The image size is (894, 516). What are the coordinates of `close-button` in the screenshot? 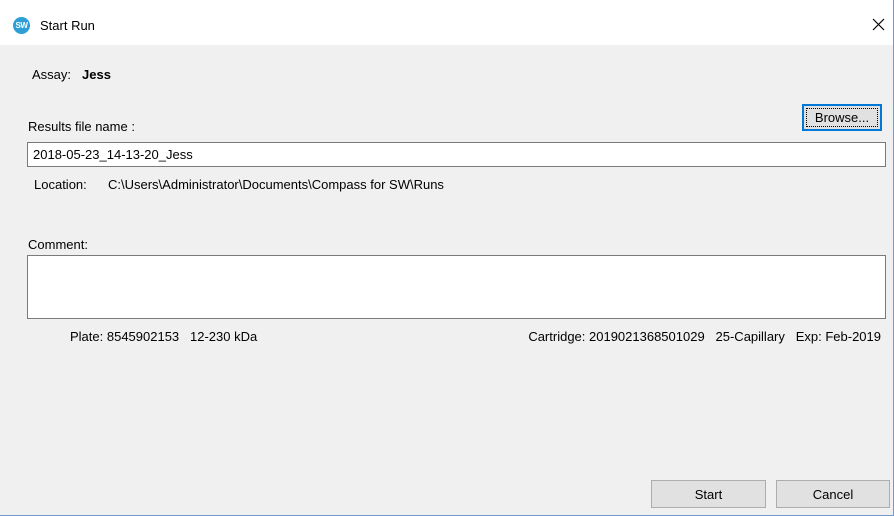 It's located at (878, 25).